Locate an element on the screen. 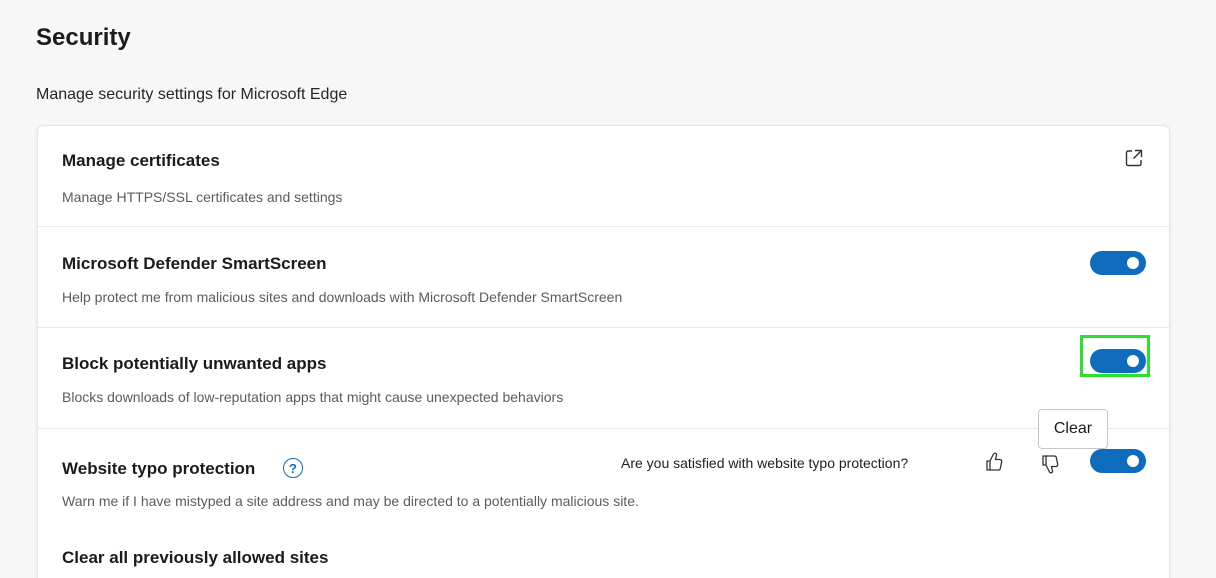  external-link-icon is located at coordinates (1134, 160).